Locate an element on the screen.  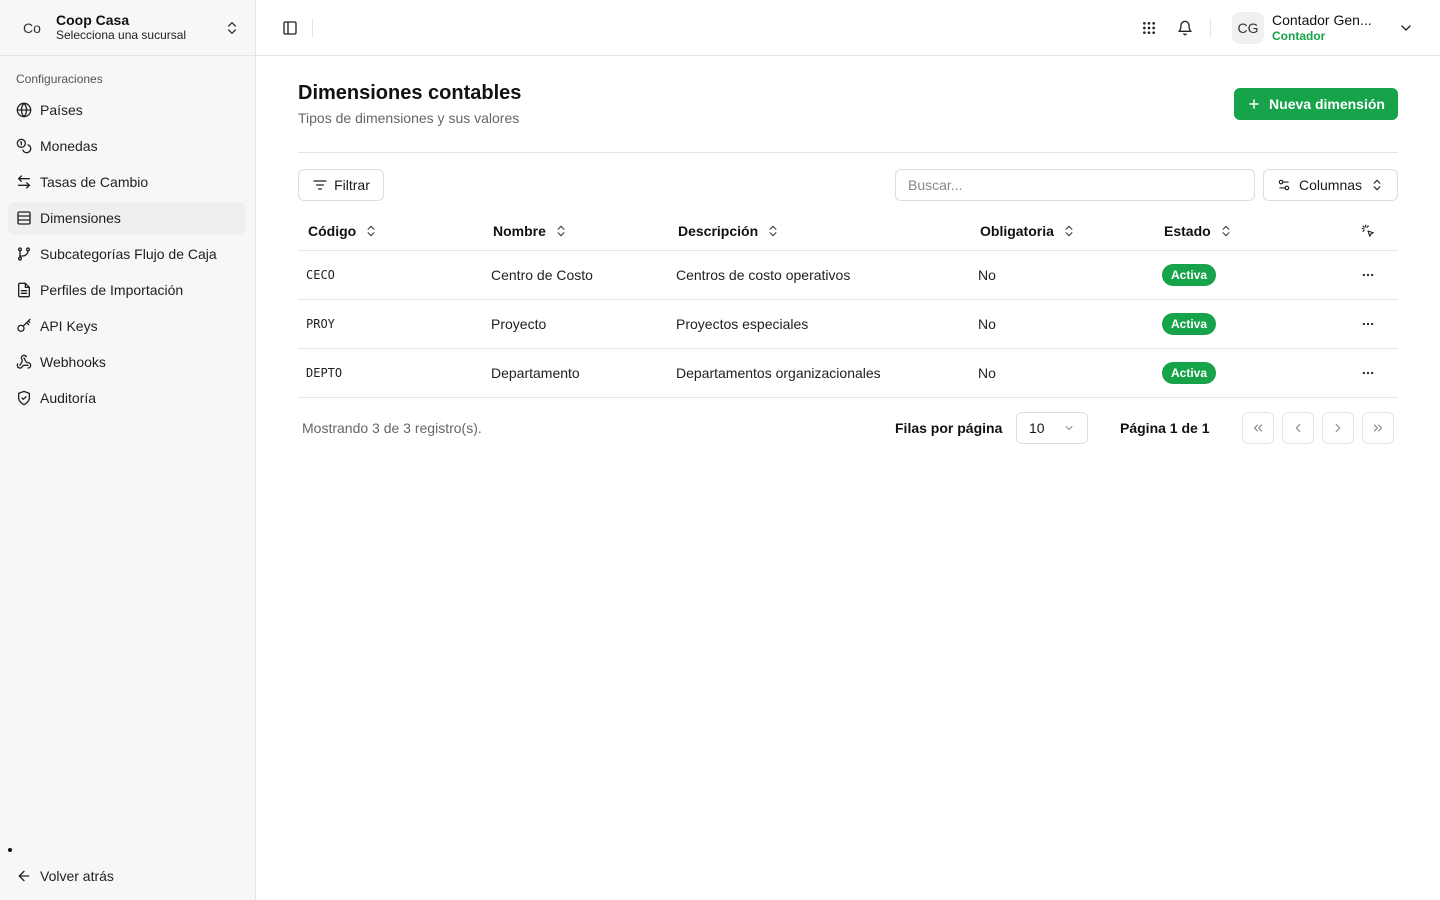
back-button: Volver atrás is located at coordinates (65, 876).